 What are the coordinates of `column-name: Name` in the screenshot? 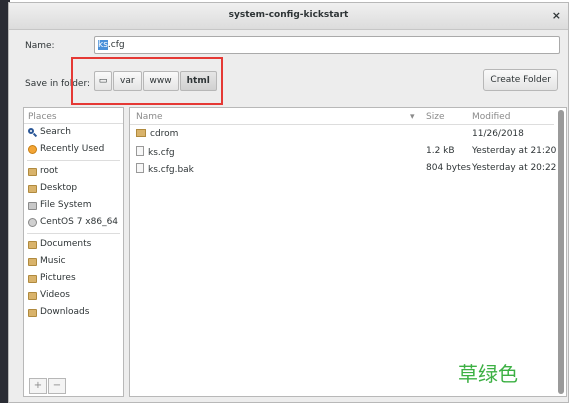 It's located at (149, 117).